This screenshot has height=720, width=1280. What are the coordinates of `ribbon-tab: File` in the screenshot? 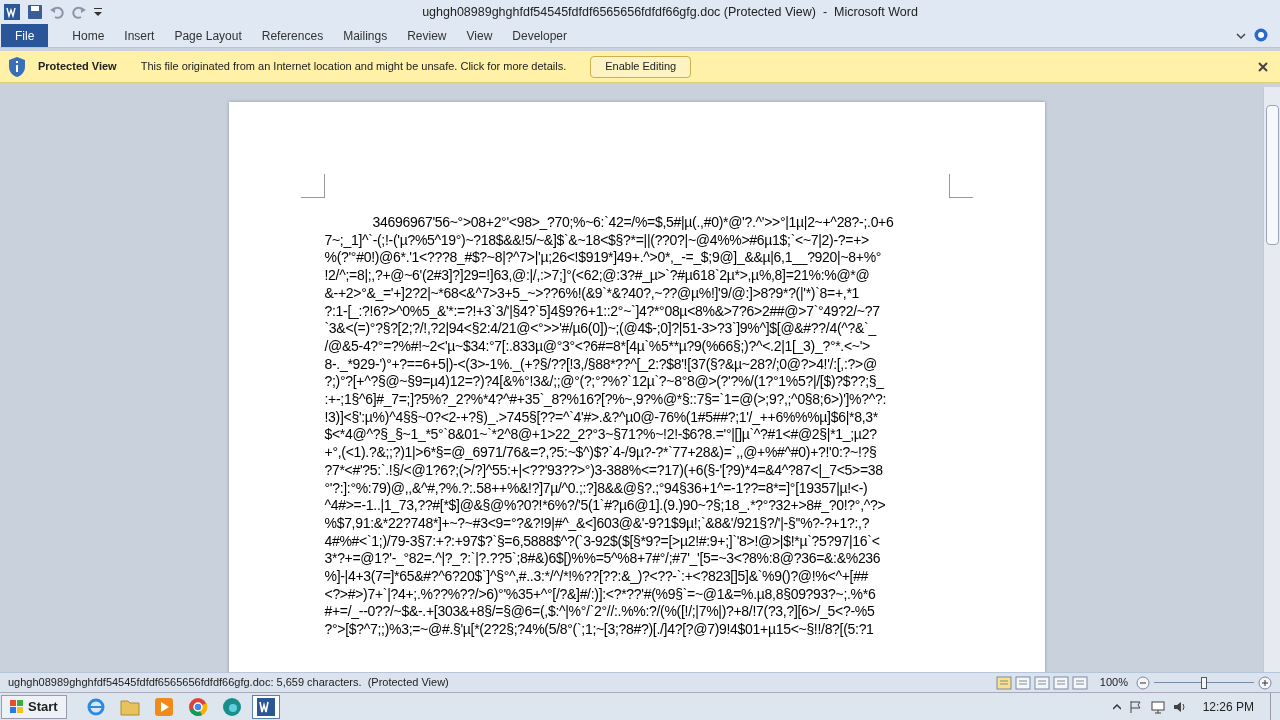 It's located at (25, 35).